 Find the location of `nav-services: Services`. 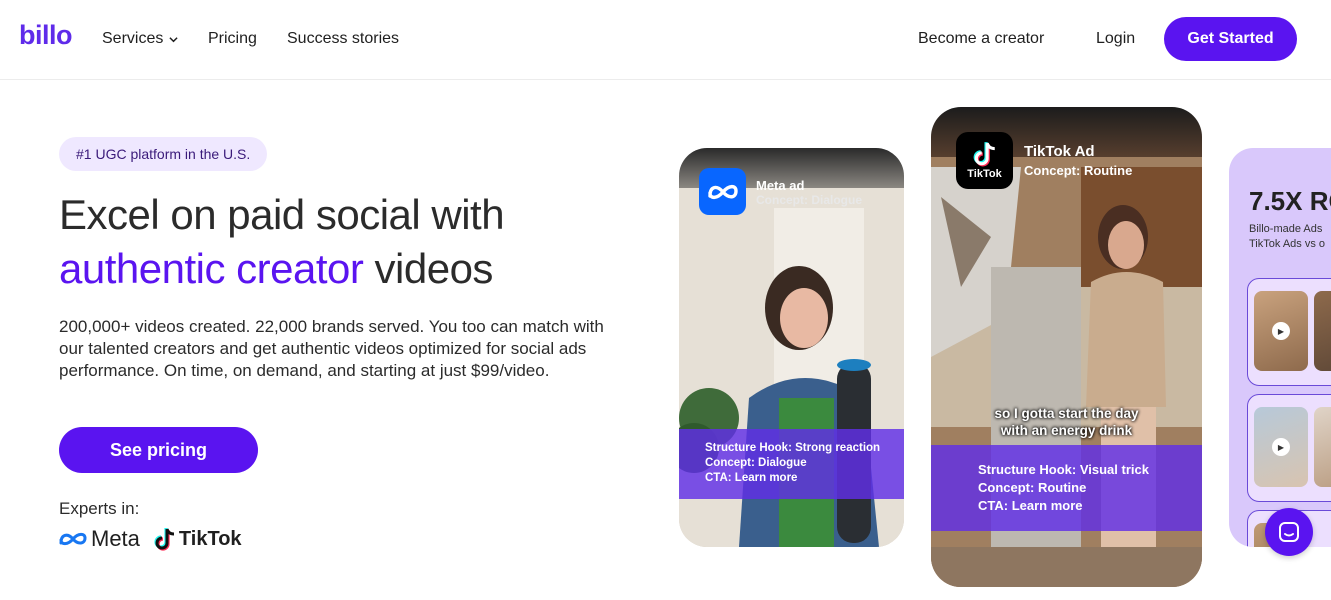

nav-services: Services is located at coordinates (140, 39).